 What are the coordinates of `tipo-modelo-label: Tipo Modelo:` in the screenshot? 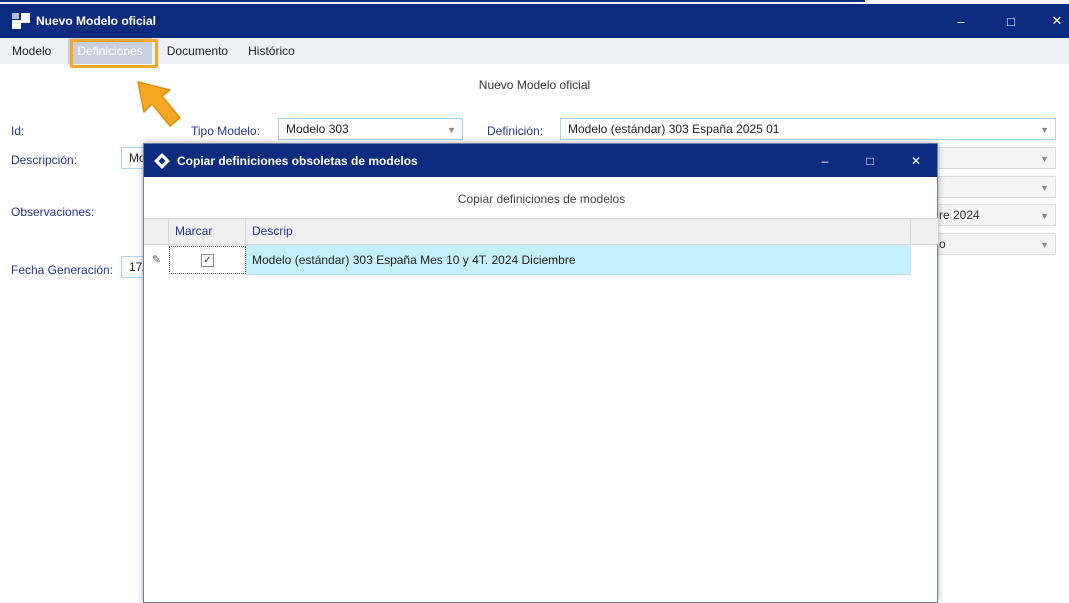 It's located at (225, 131).